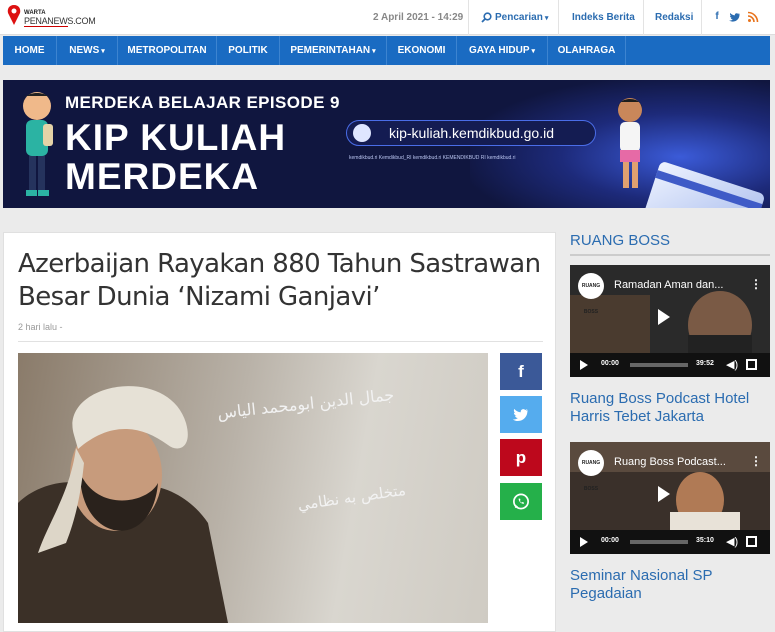 This screenshot has height=632, width=775. What do you see at coordinates (486, 17) in the screenshot?
I see `search-icon` at bounding box center [486, 17].